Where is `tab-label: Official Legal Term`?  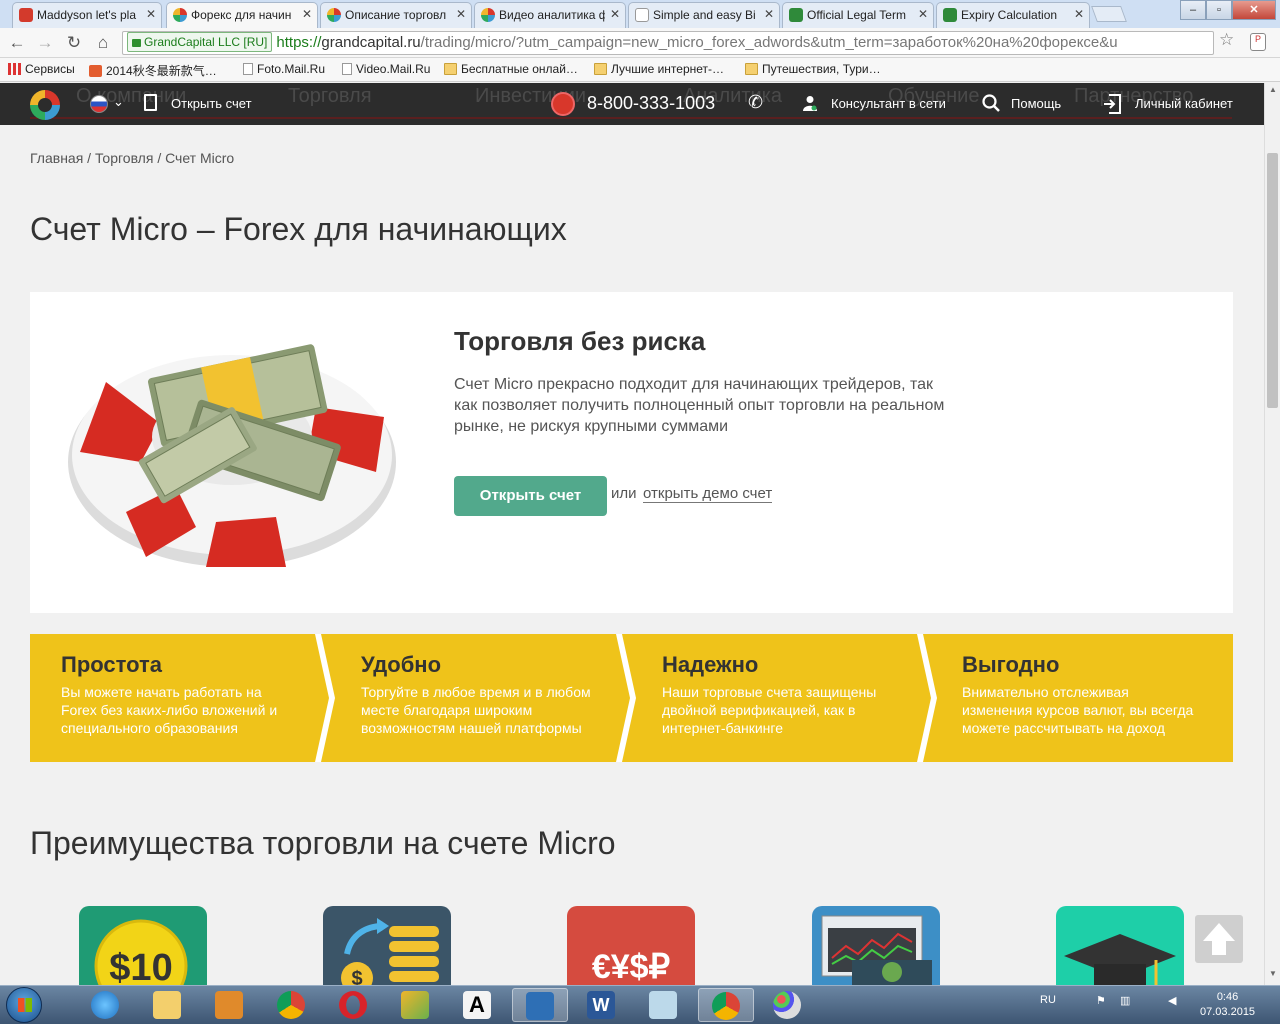
tab-label: Official Legal Term is located at coordinates (856, 15).